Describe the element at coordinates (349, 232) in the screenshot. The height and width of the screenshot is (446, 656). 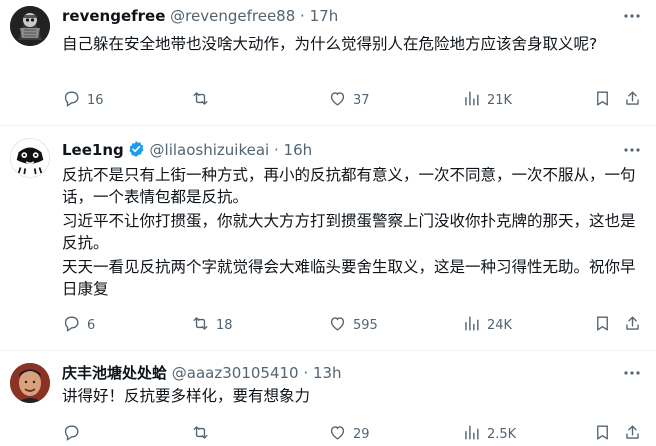
I see `tweet-paragraph: 习近平不让你打掼蛋，你就大大方方打到掼蛋警察上门没收你扑克牌的那天，这也是反抗。` at that location.